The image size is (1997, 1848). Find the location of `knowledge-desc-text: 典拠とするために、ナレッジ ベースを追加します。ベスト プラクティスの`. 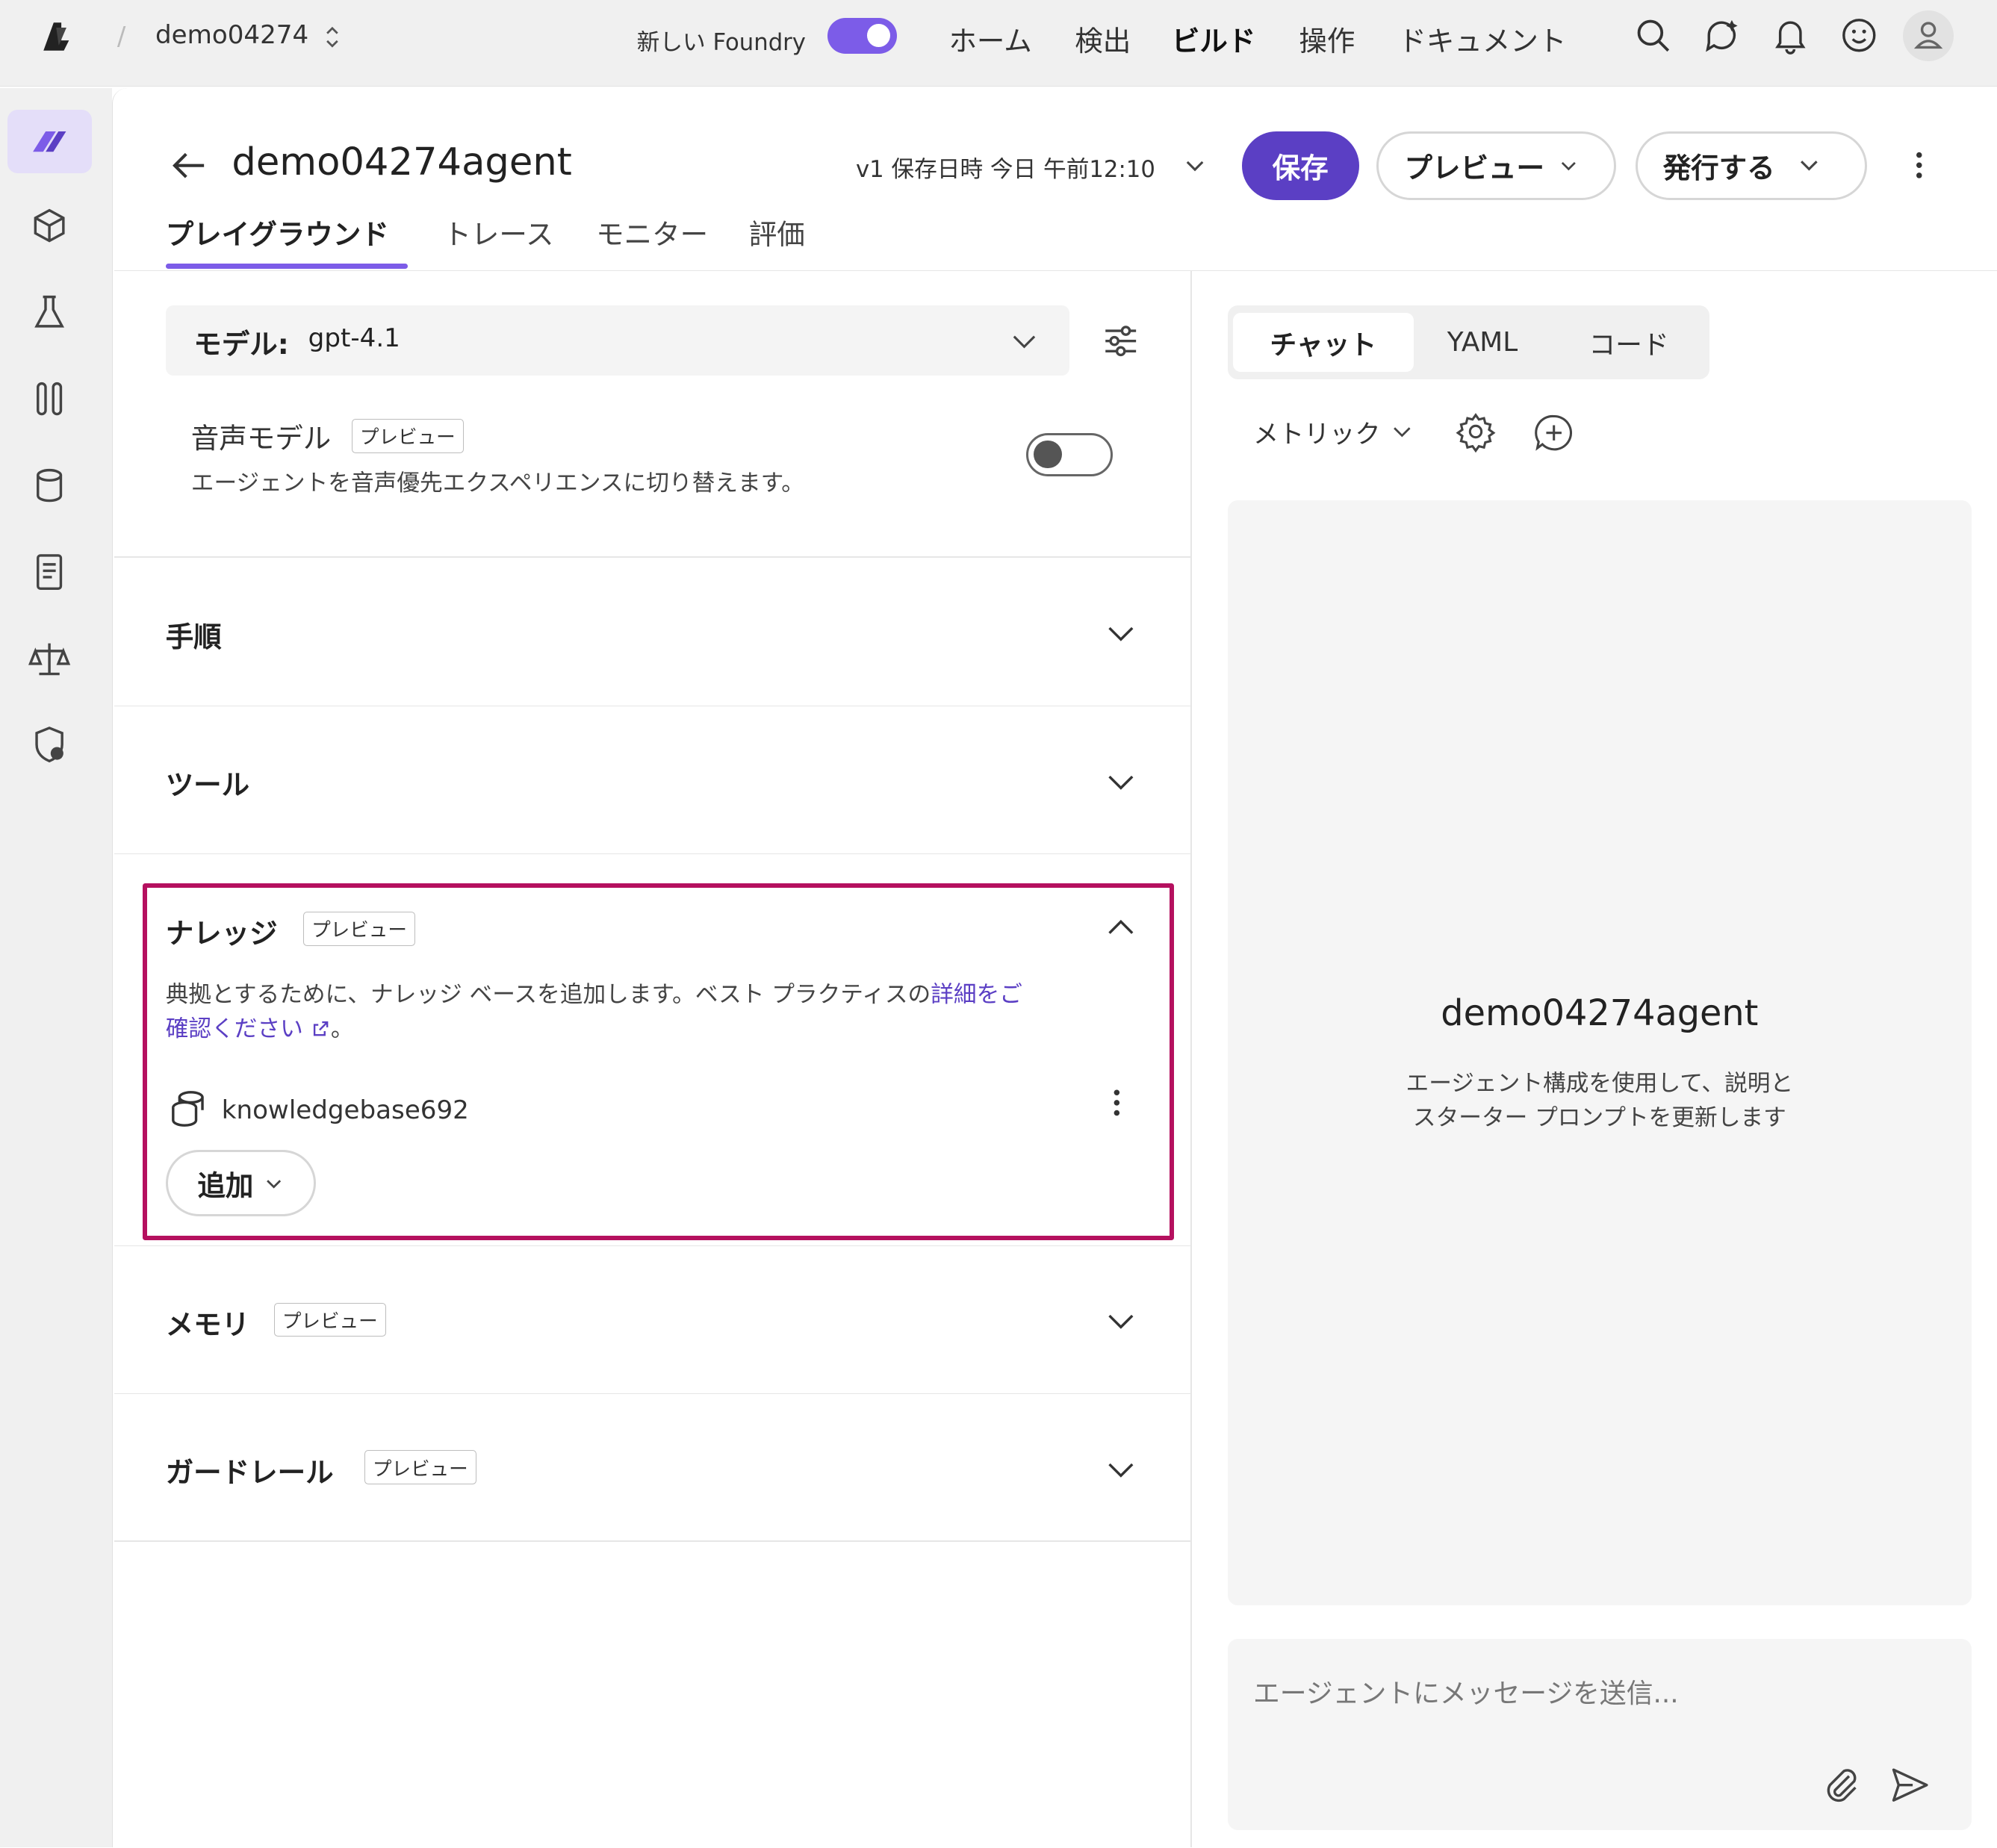

knowledge-desc-text: 典拠とするために、ナレッジ ベースを追加します。ベスト プラクティスの is located at coordinates (548, 994).